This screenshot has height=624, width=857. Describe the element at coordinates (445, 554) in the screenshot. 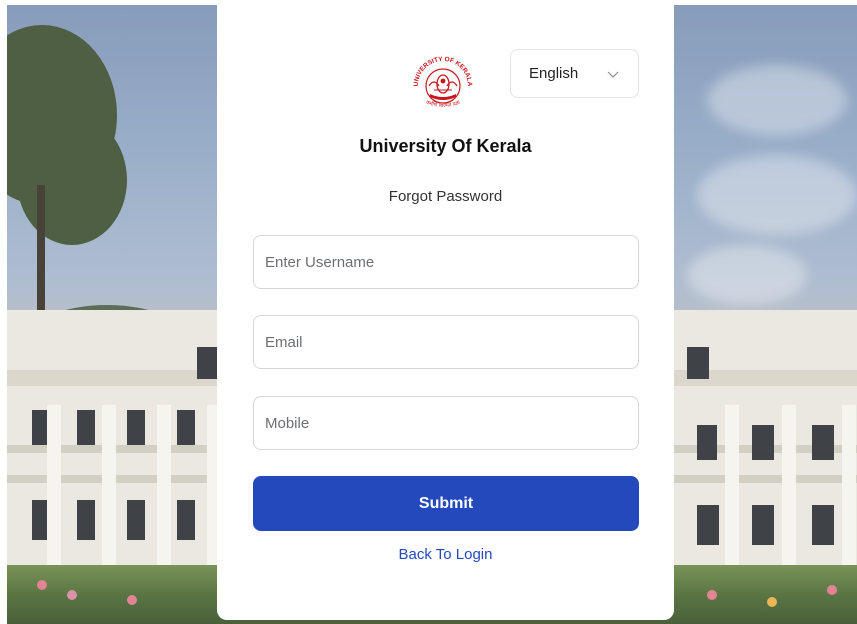

I see `back-to-login-link: Back To Login` at that location.